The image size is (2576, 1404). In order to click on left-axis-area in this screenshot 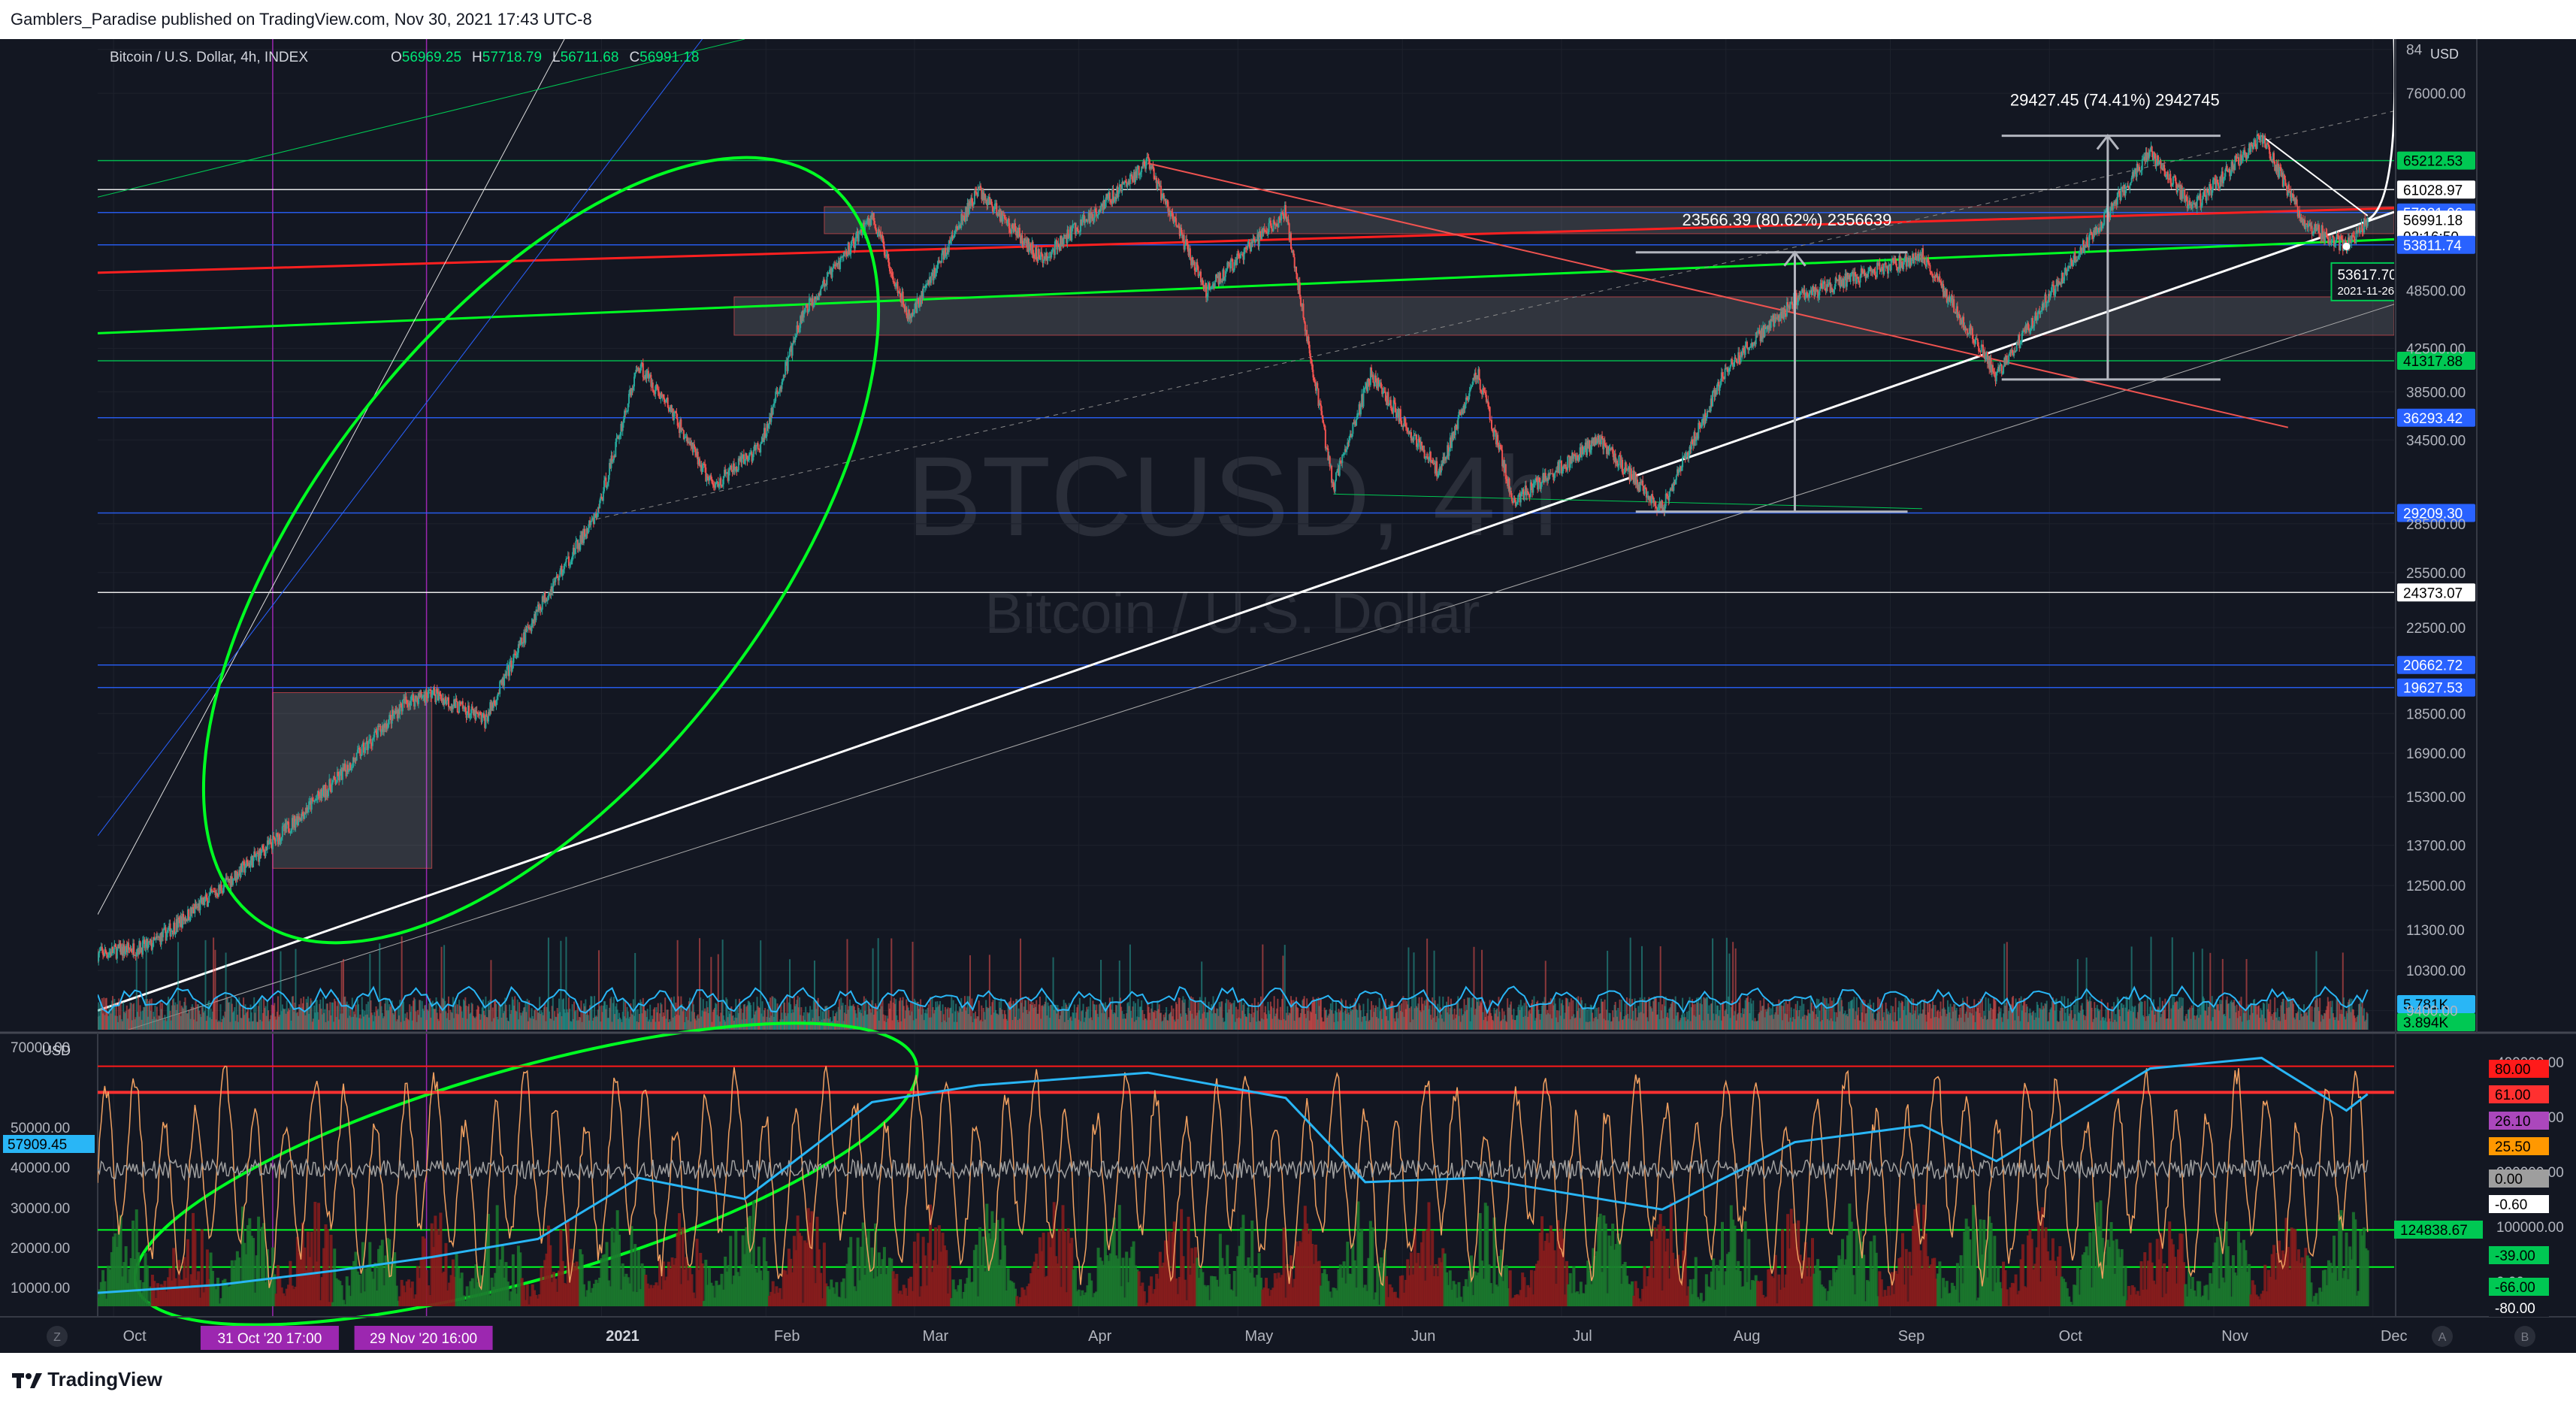, I will do `click(48, 696)`.